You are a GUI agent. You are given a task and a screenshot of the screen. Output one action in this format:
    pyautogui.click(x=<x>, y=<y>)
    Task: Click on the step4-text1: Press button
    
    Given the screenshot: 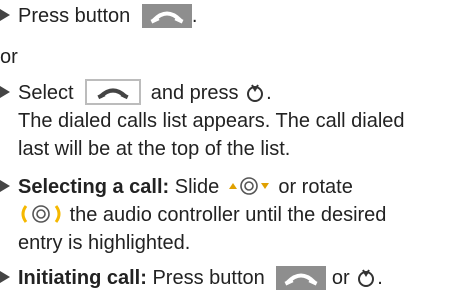 What is the action you would take?
    pyautogui.click(x=208, y=278)
    